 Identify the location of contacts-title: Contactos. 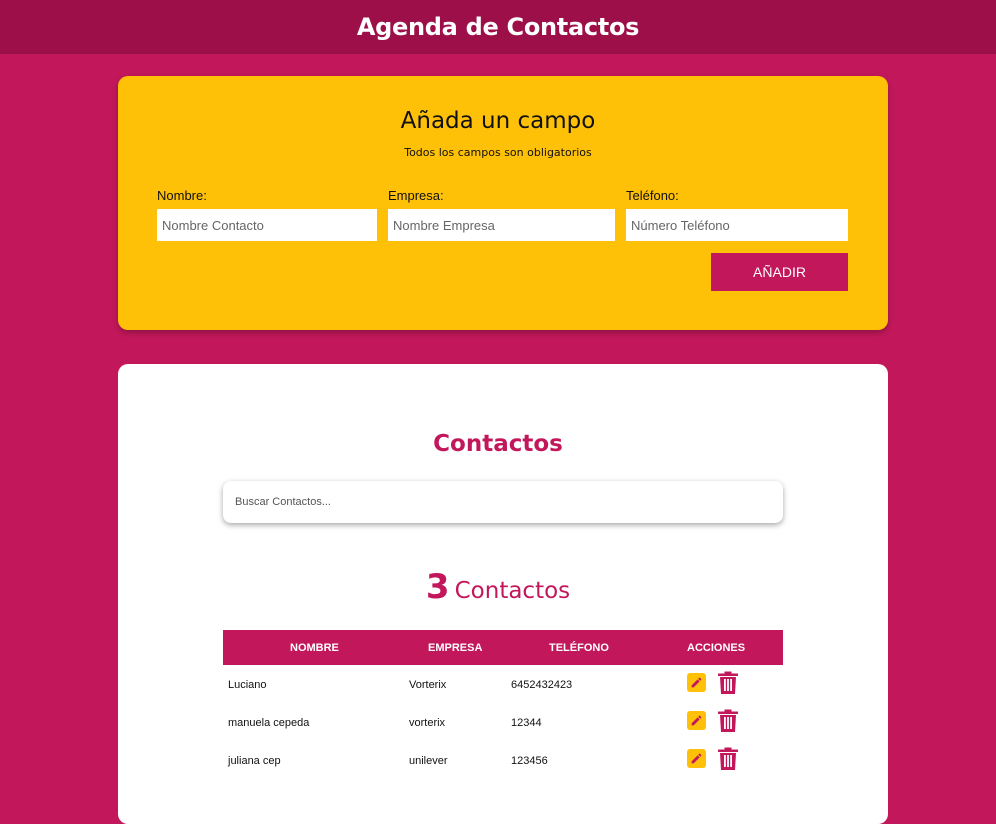
(498, 444).